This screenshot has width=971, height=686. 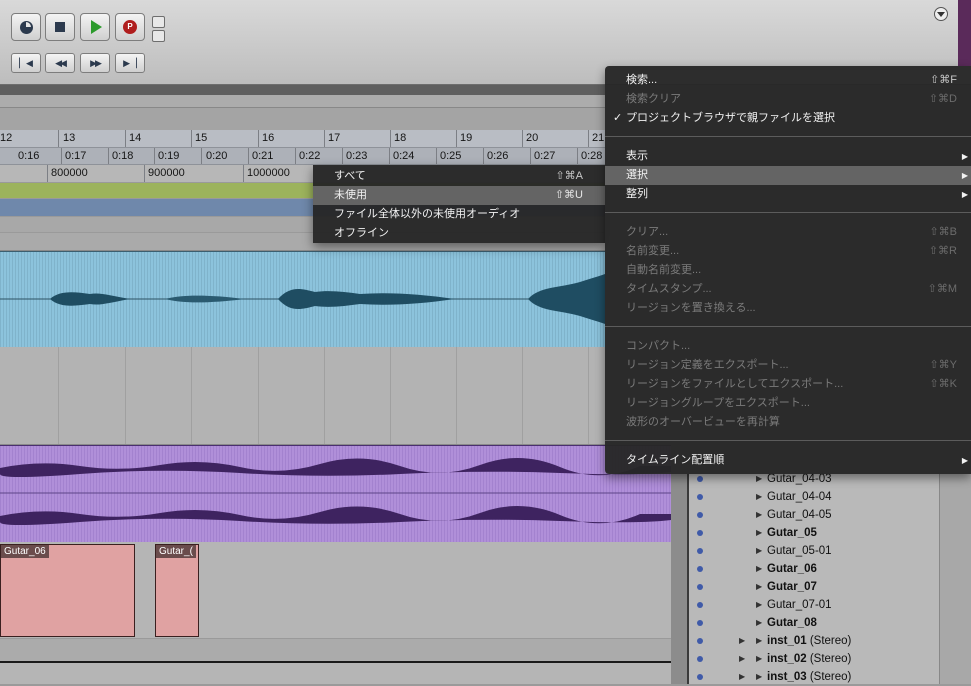 I want to click on timeline-scroll-strip, so click(x=302, y=101).